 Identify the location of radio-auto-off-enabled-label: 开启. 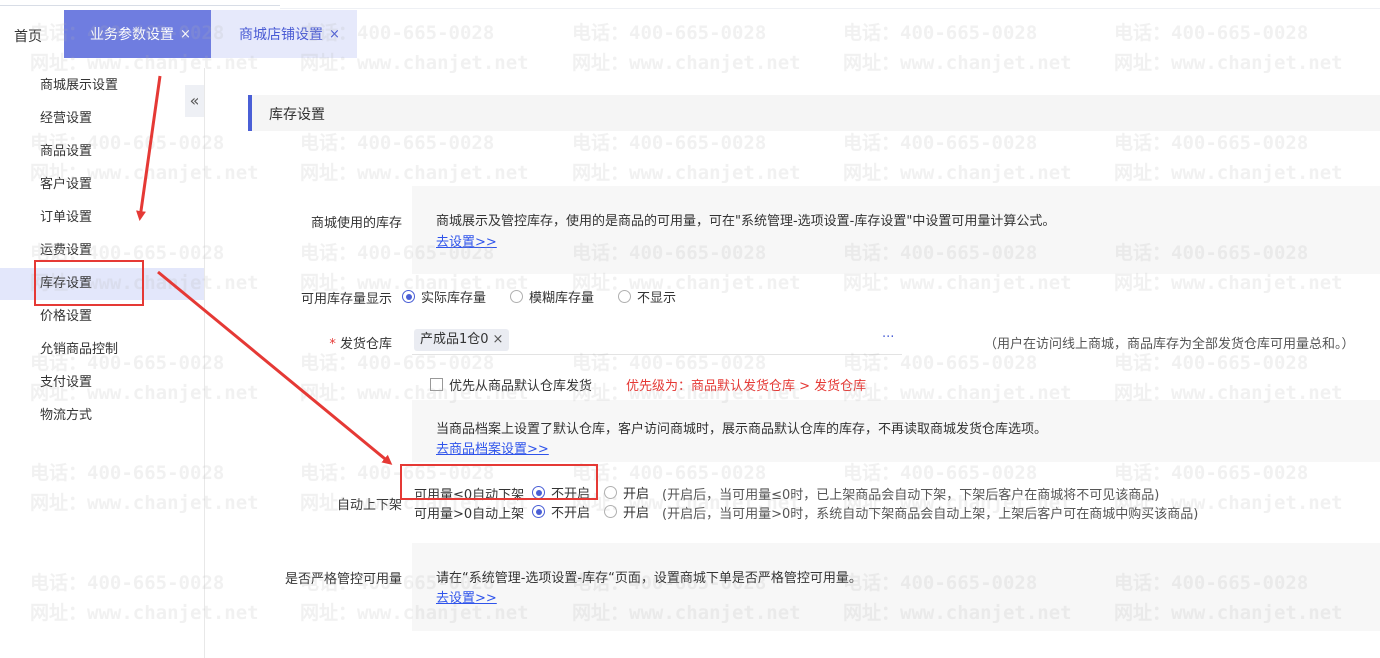
(636, 494).